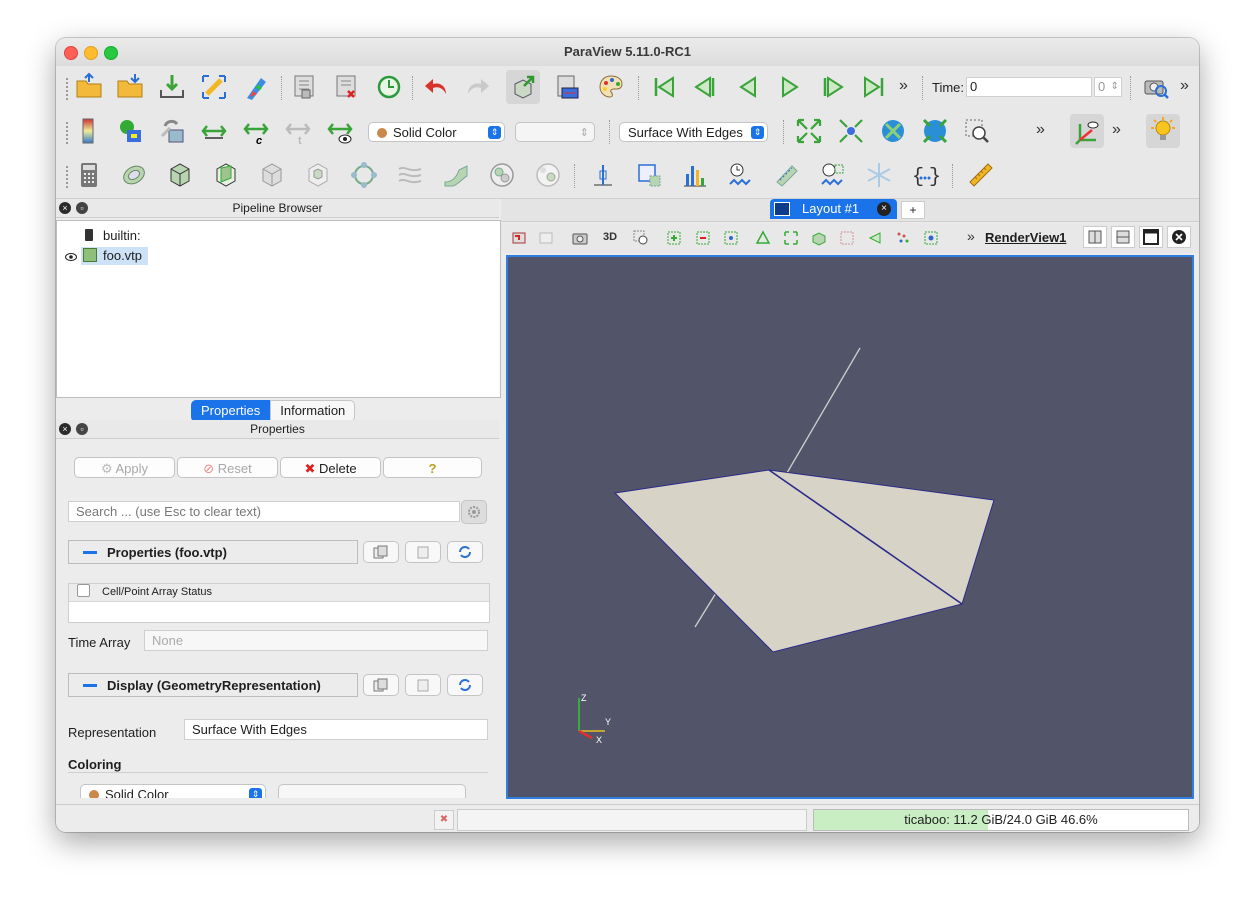  I want to click on last-frame-icon, so click(874, 87).